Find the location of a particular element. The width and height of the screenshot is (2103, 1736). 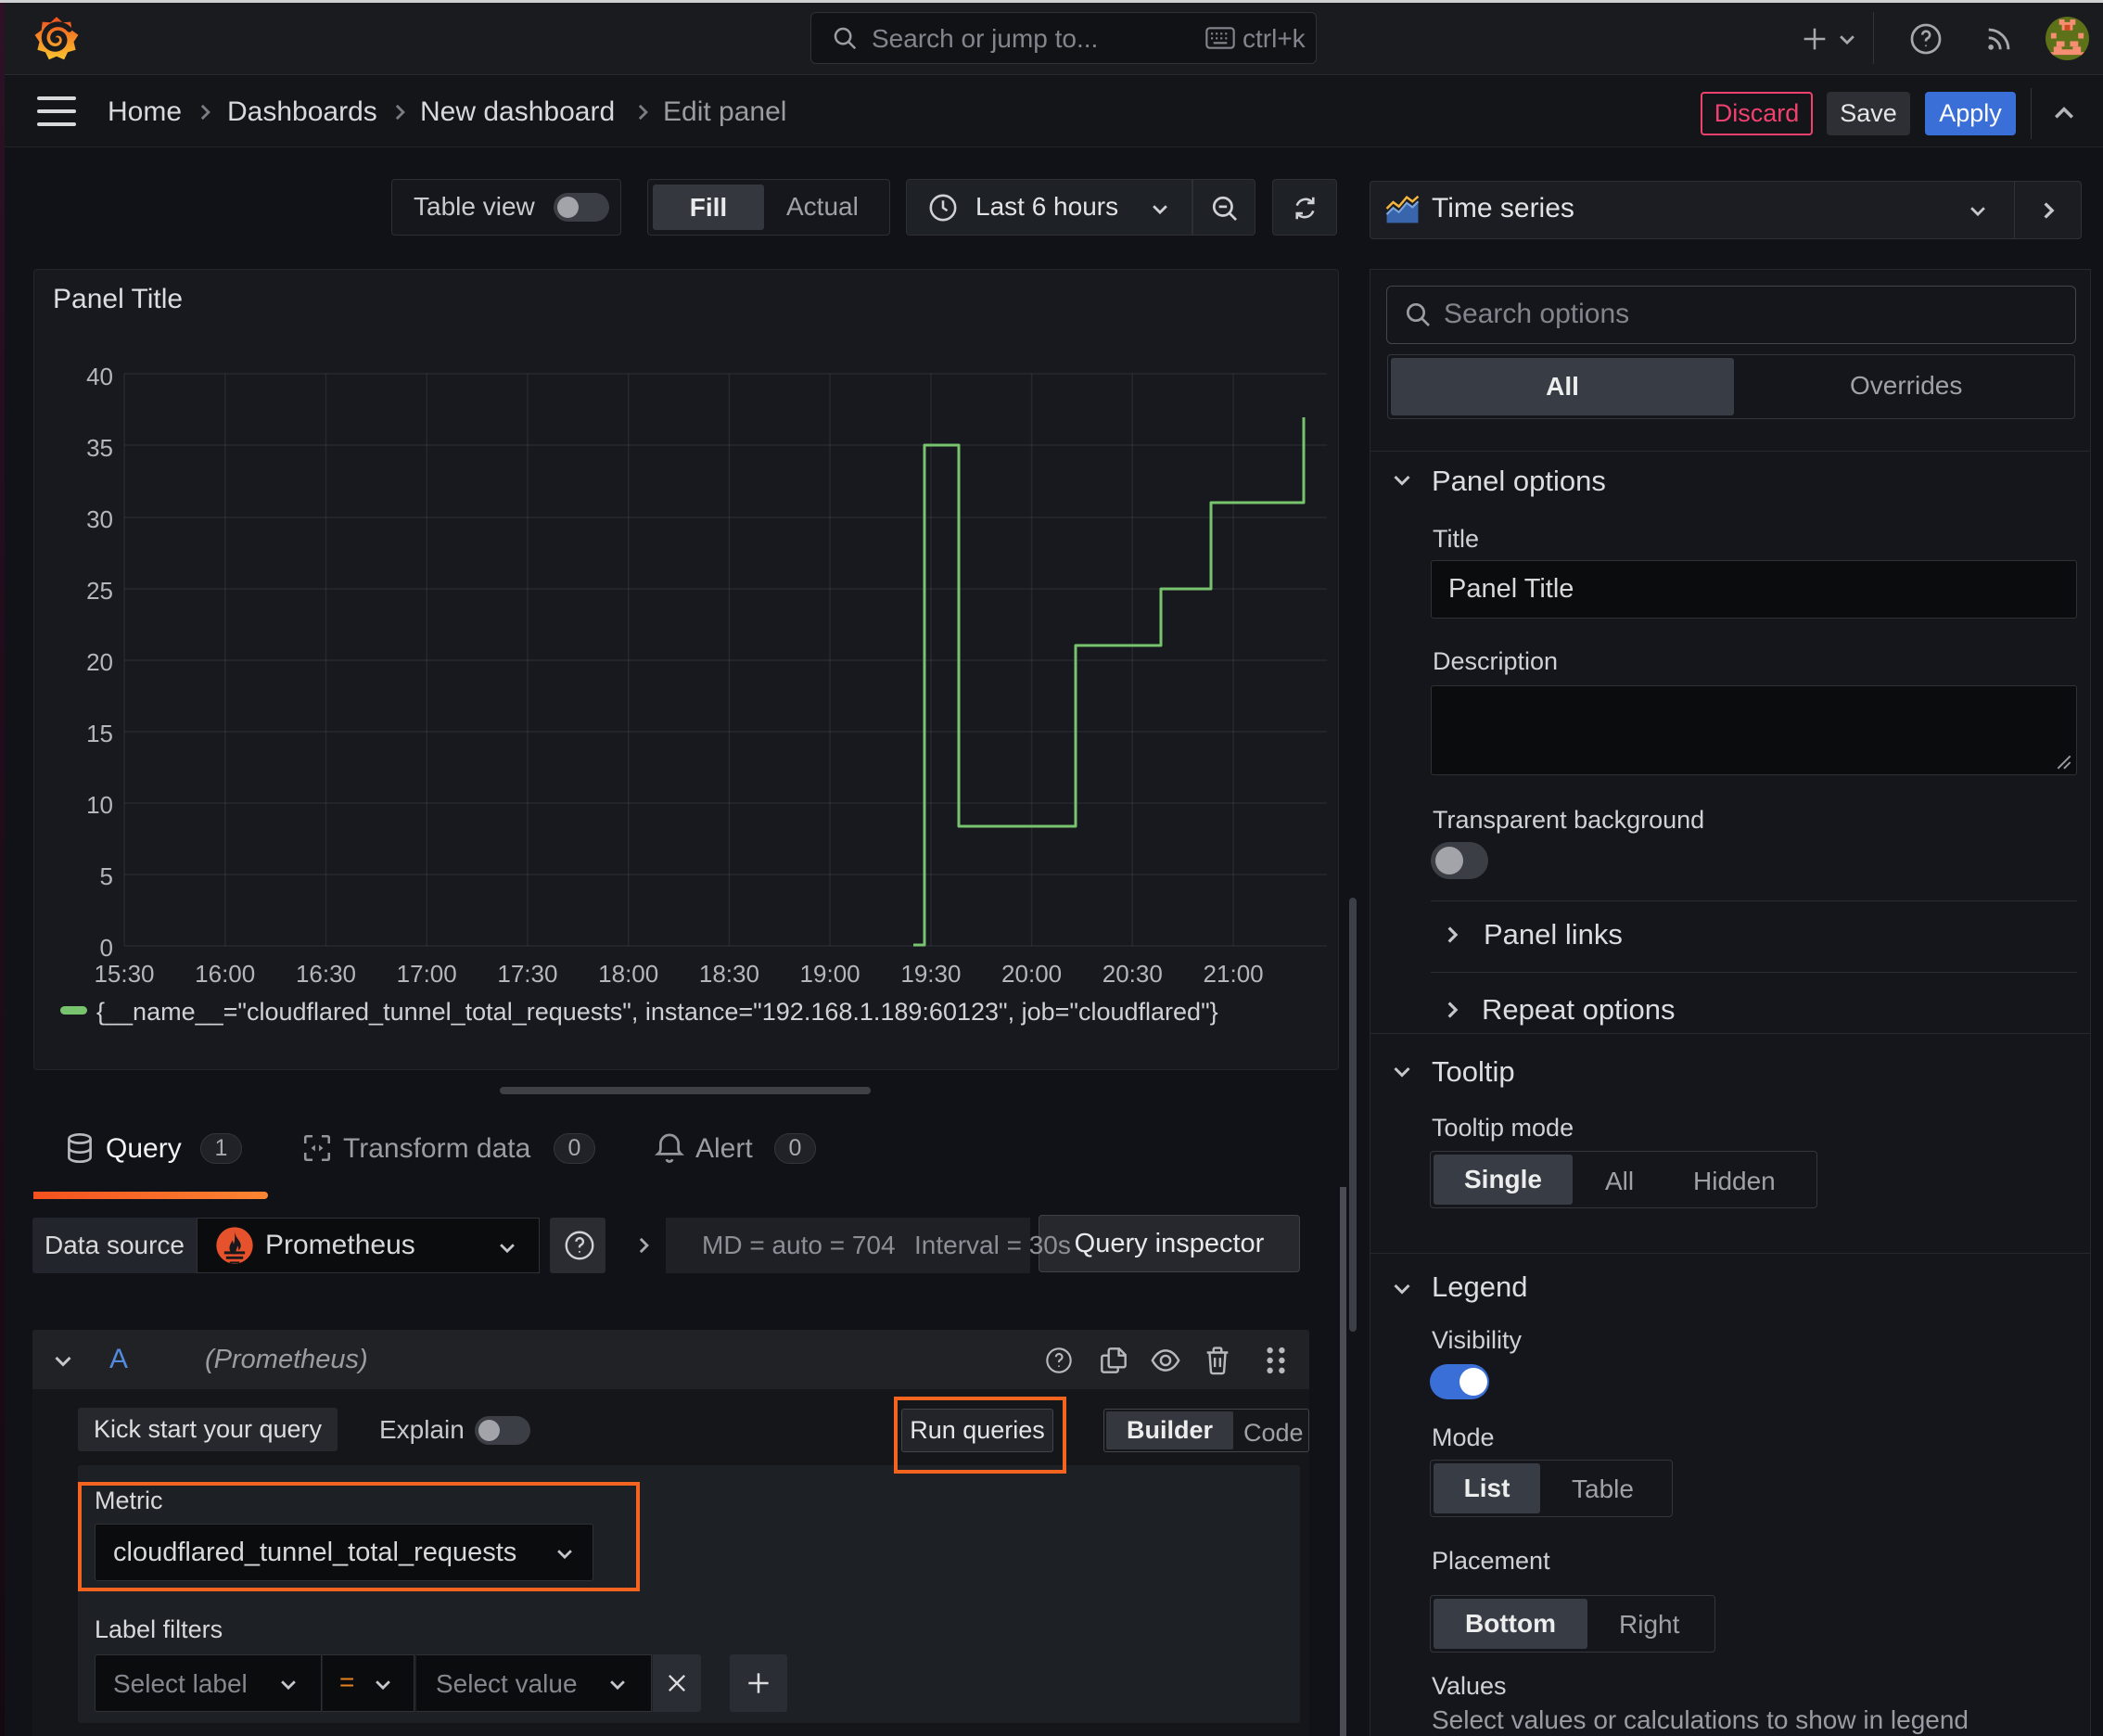

svg-text: 17:00 is located at coordinates (427, 974).